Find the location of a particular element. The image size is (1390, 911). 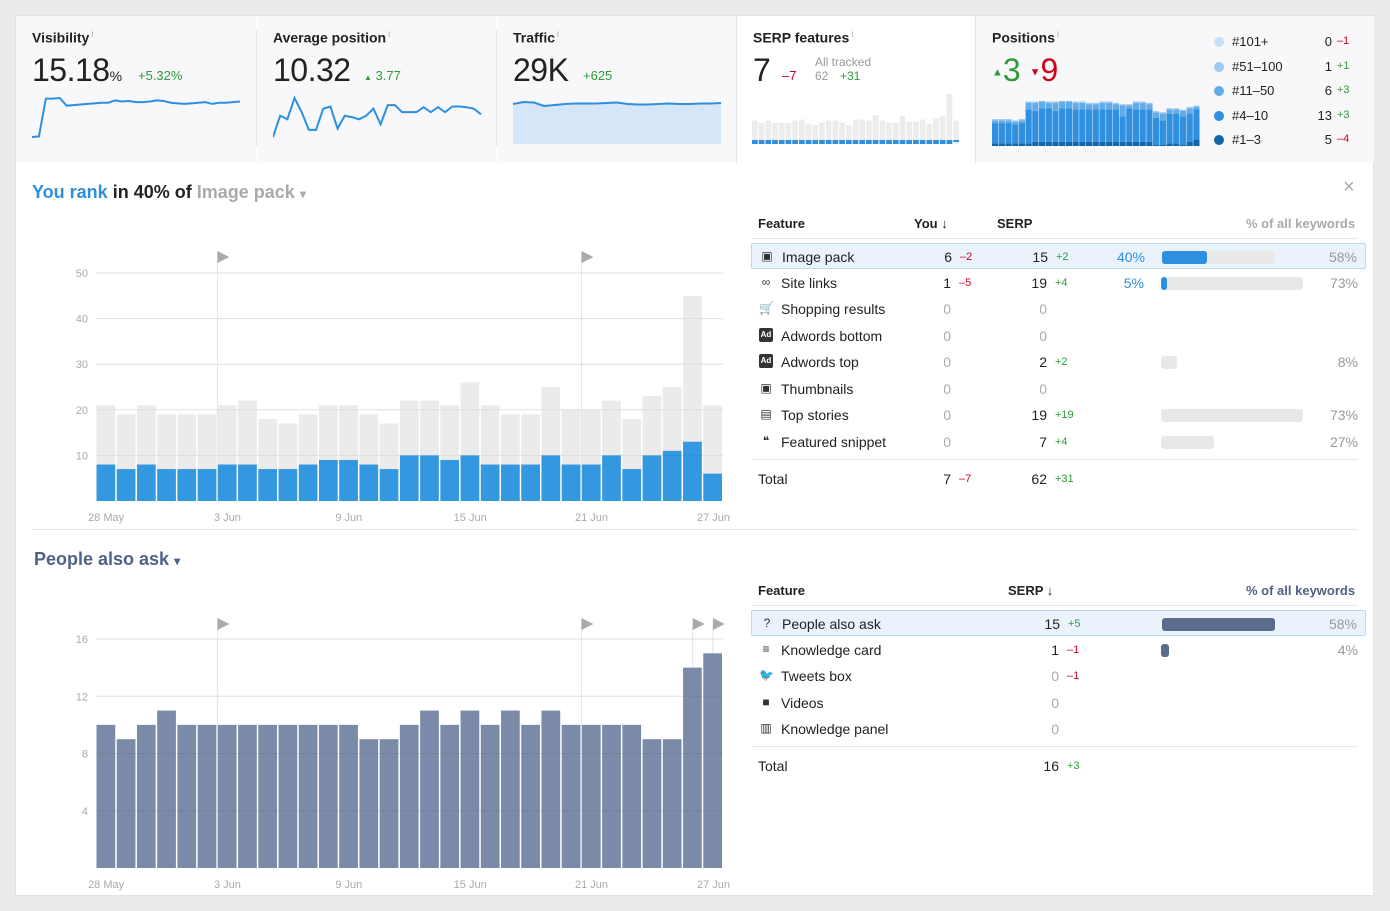

link-icon: ∞ is located at coordinates (766, 281).